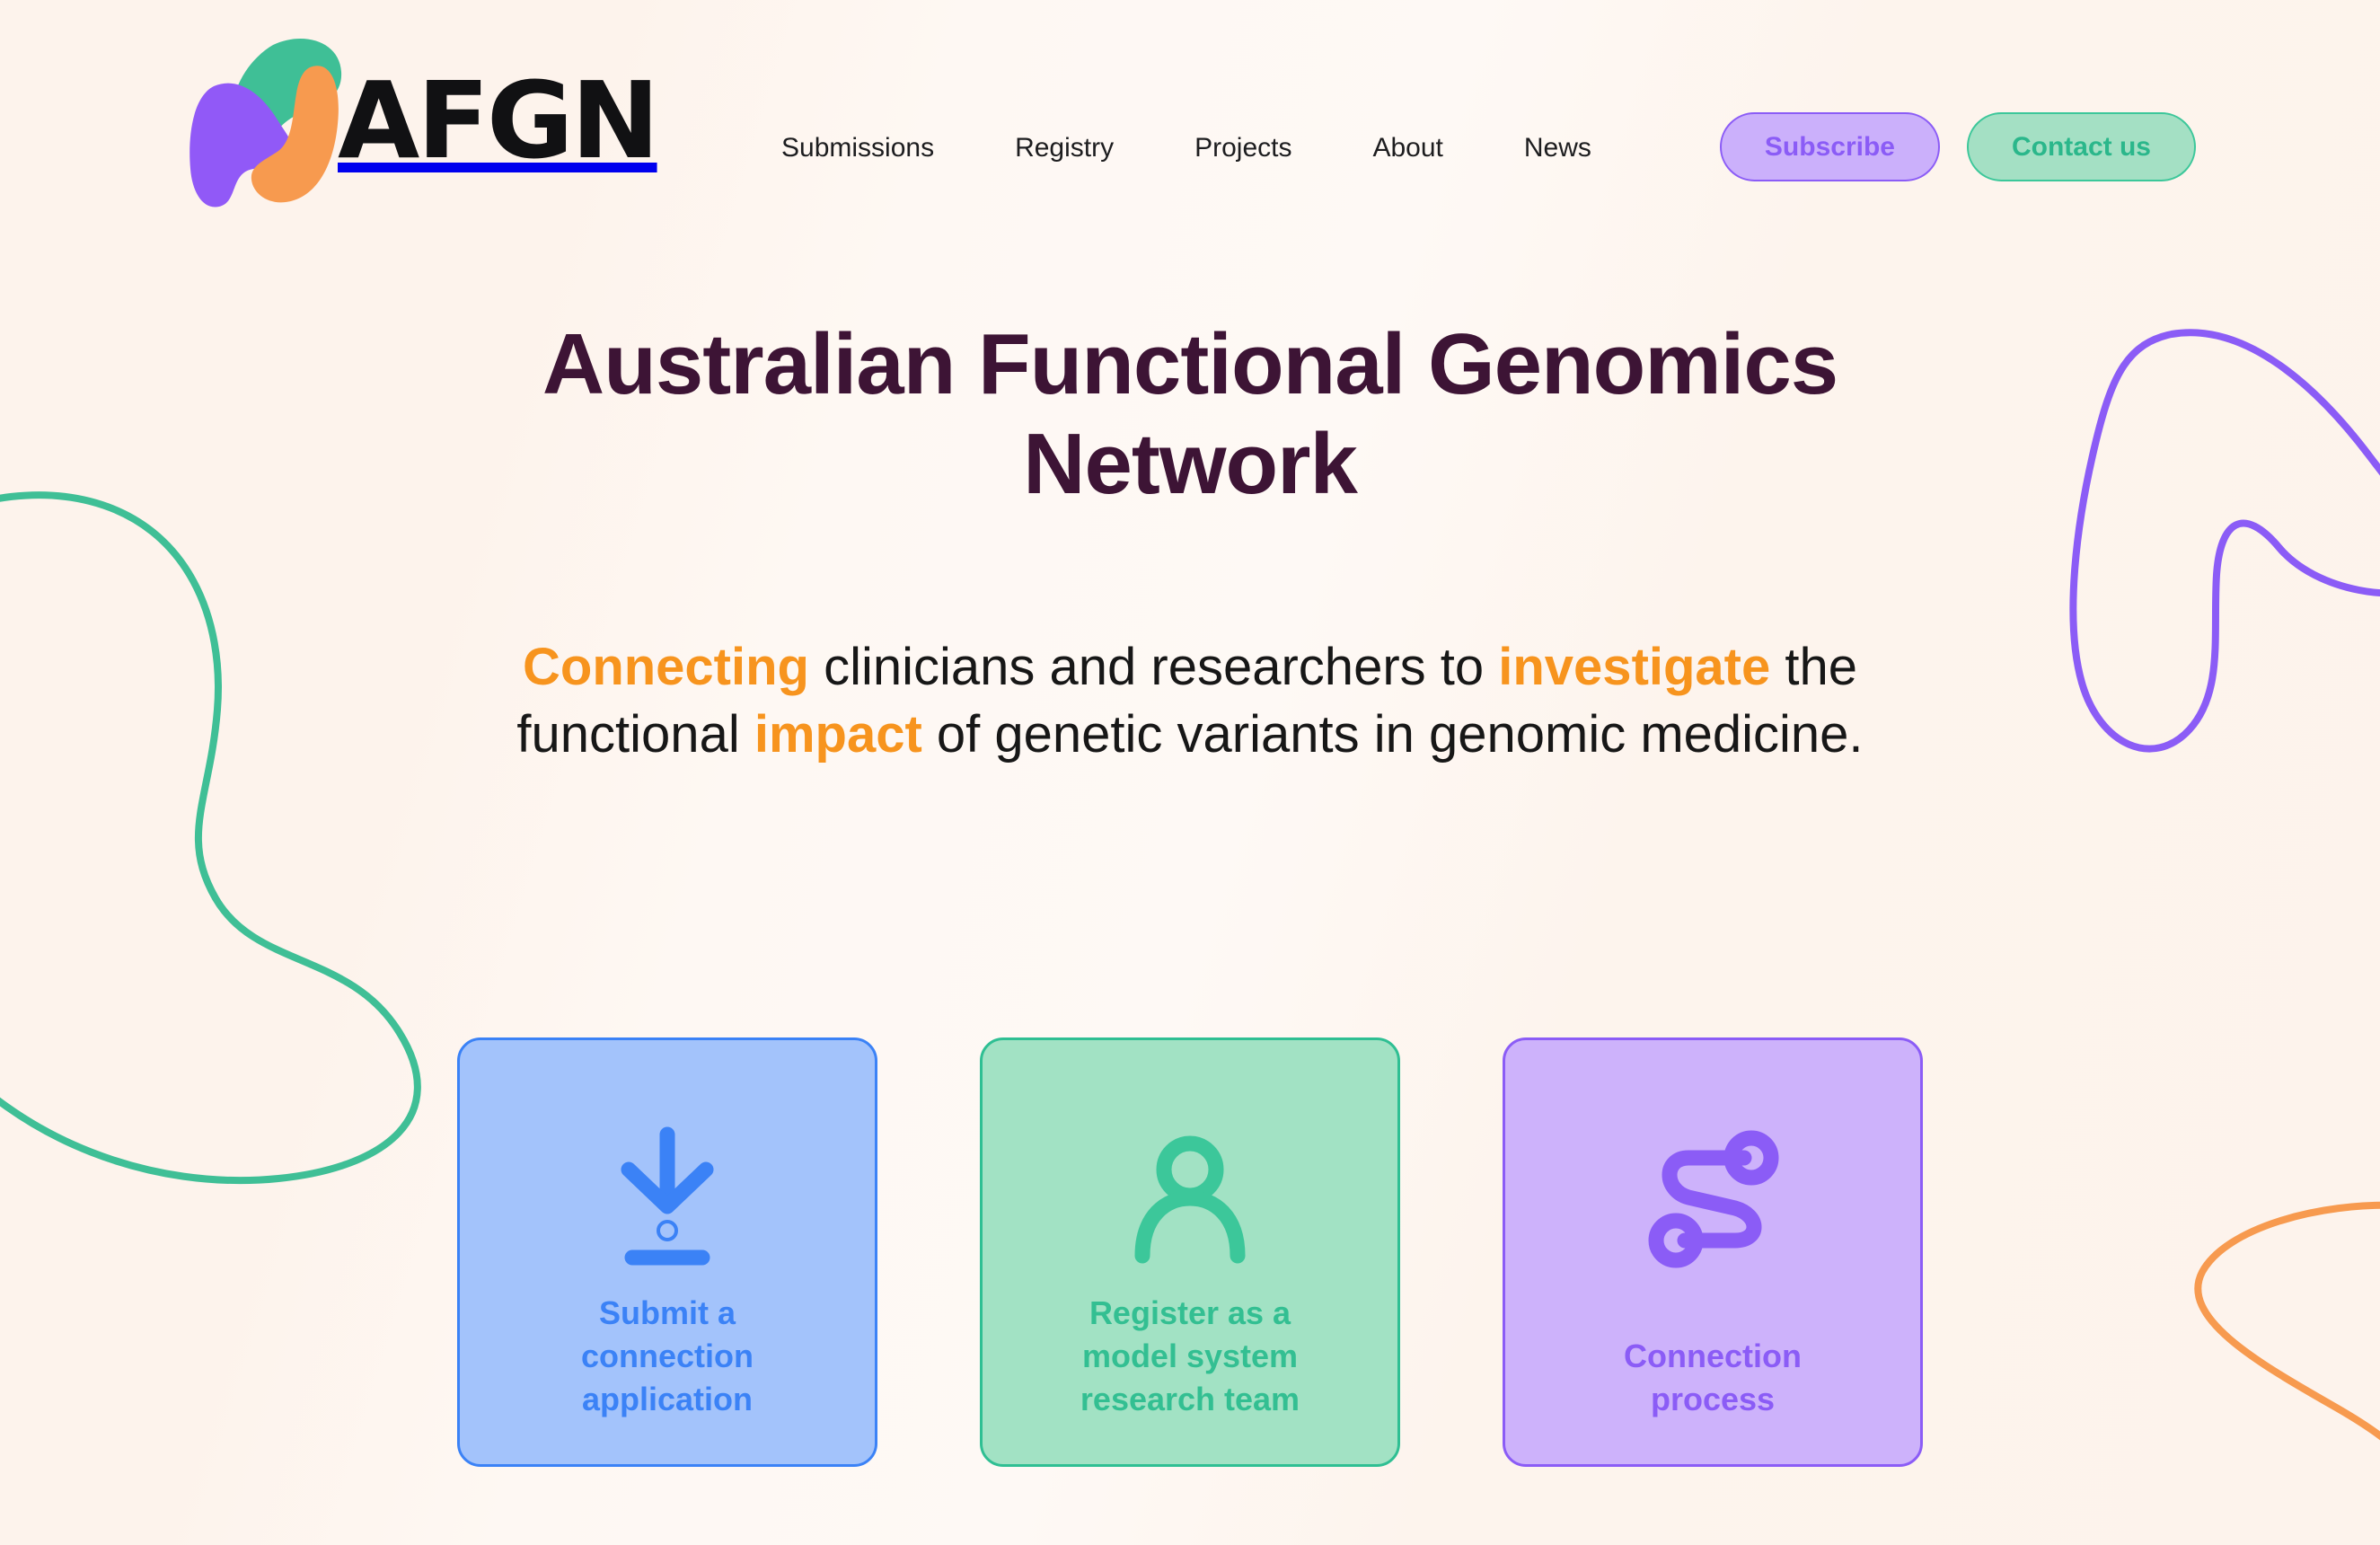  What do you see at coordinates (1154, 667) in the screenshot?
I see `hero-subtitle-text-1: clinicians and researchers to` at bounding box center [1154, 667].